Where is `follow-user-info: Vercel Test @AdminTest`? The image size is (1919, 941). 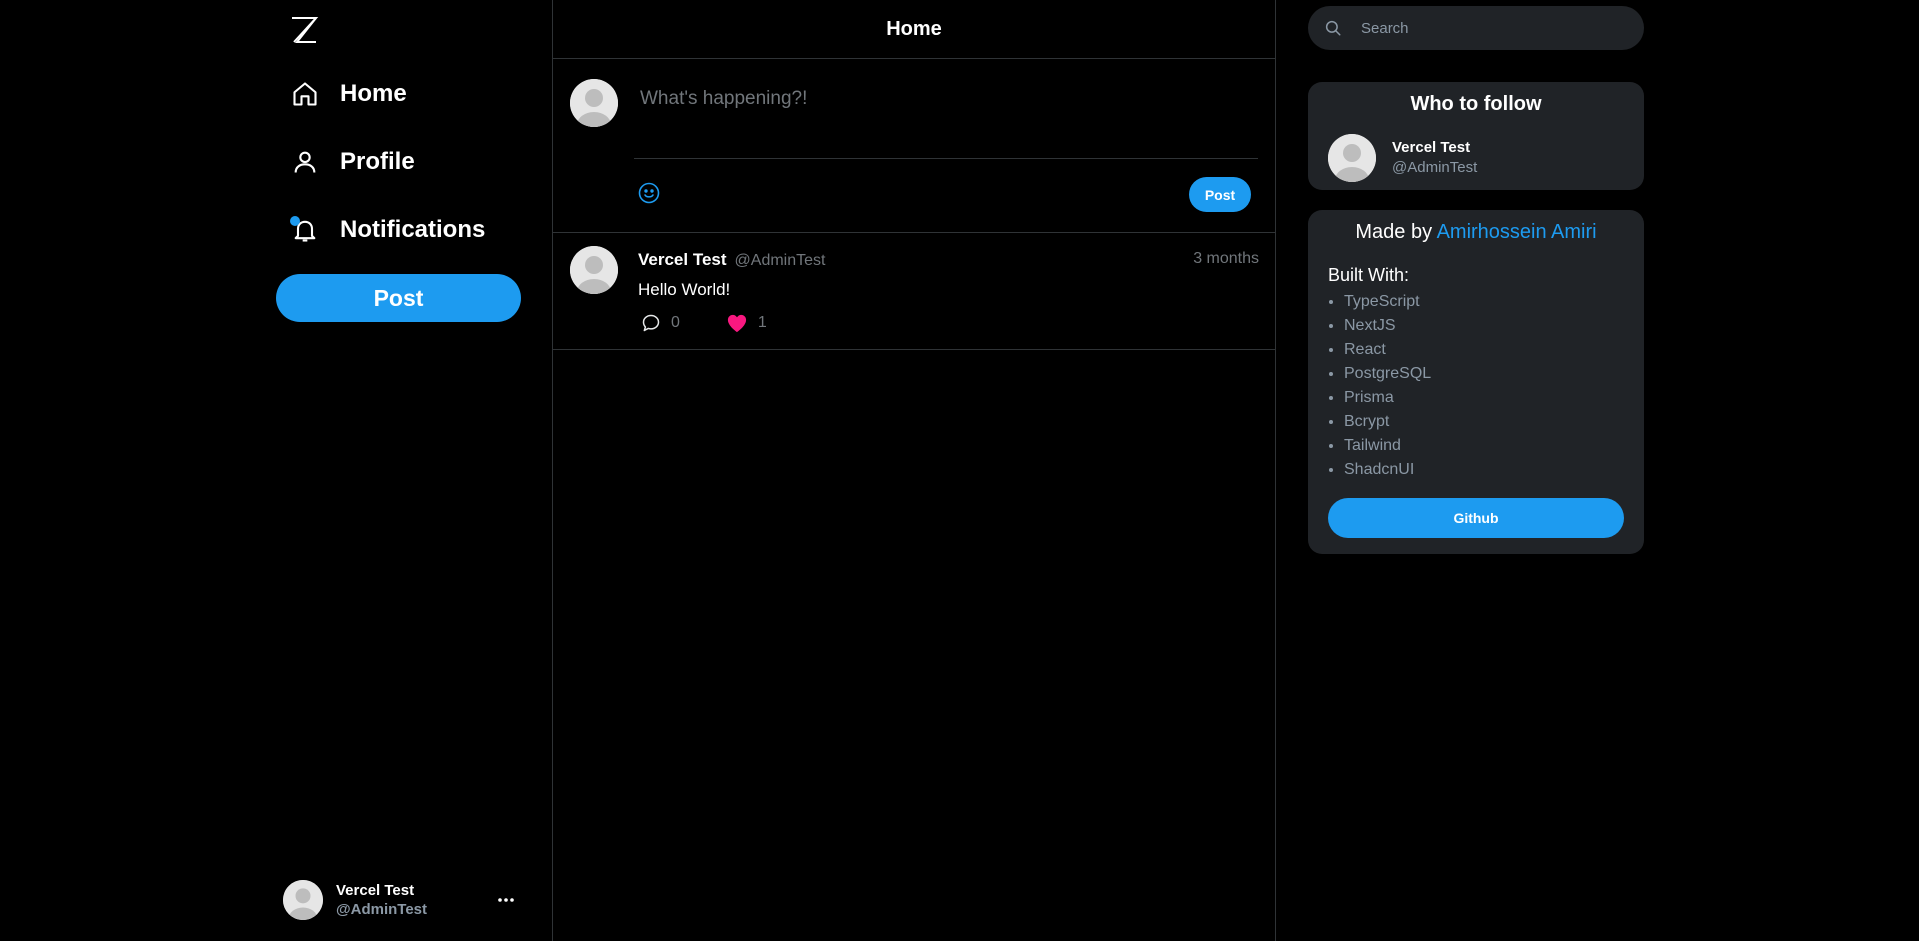 follow-user-info: Vercel Test @AdminTest is located at coordinates (1434, 158).